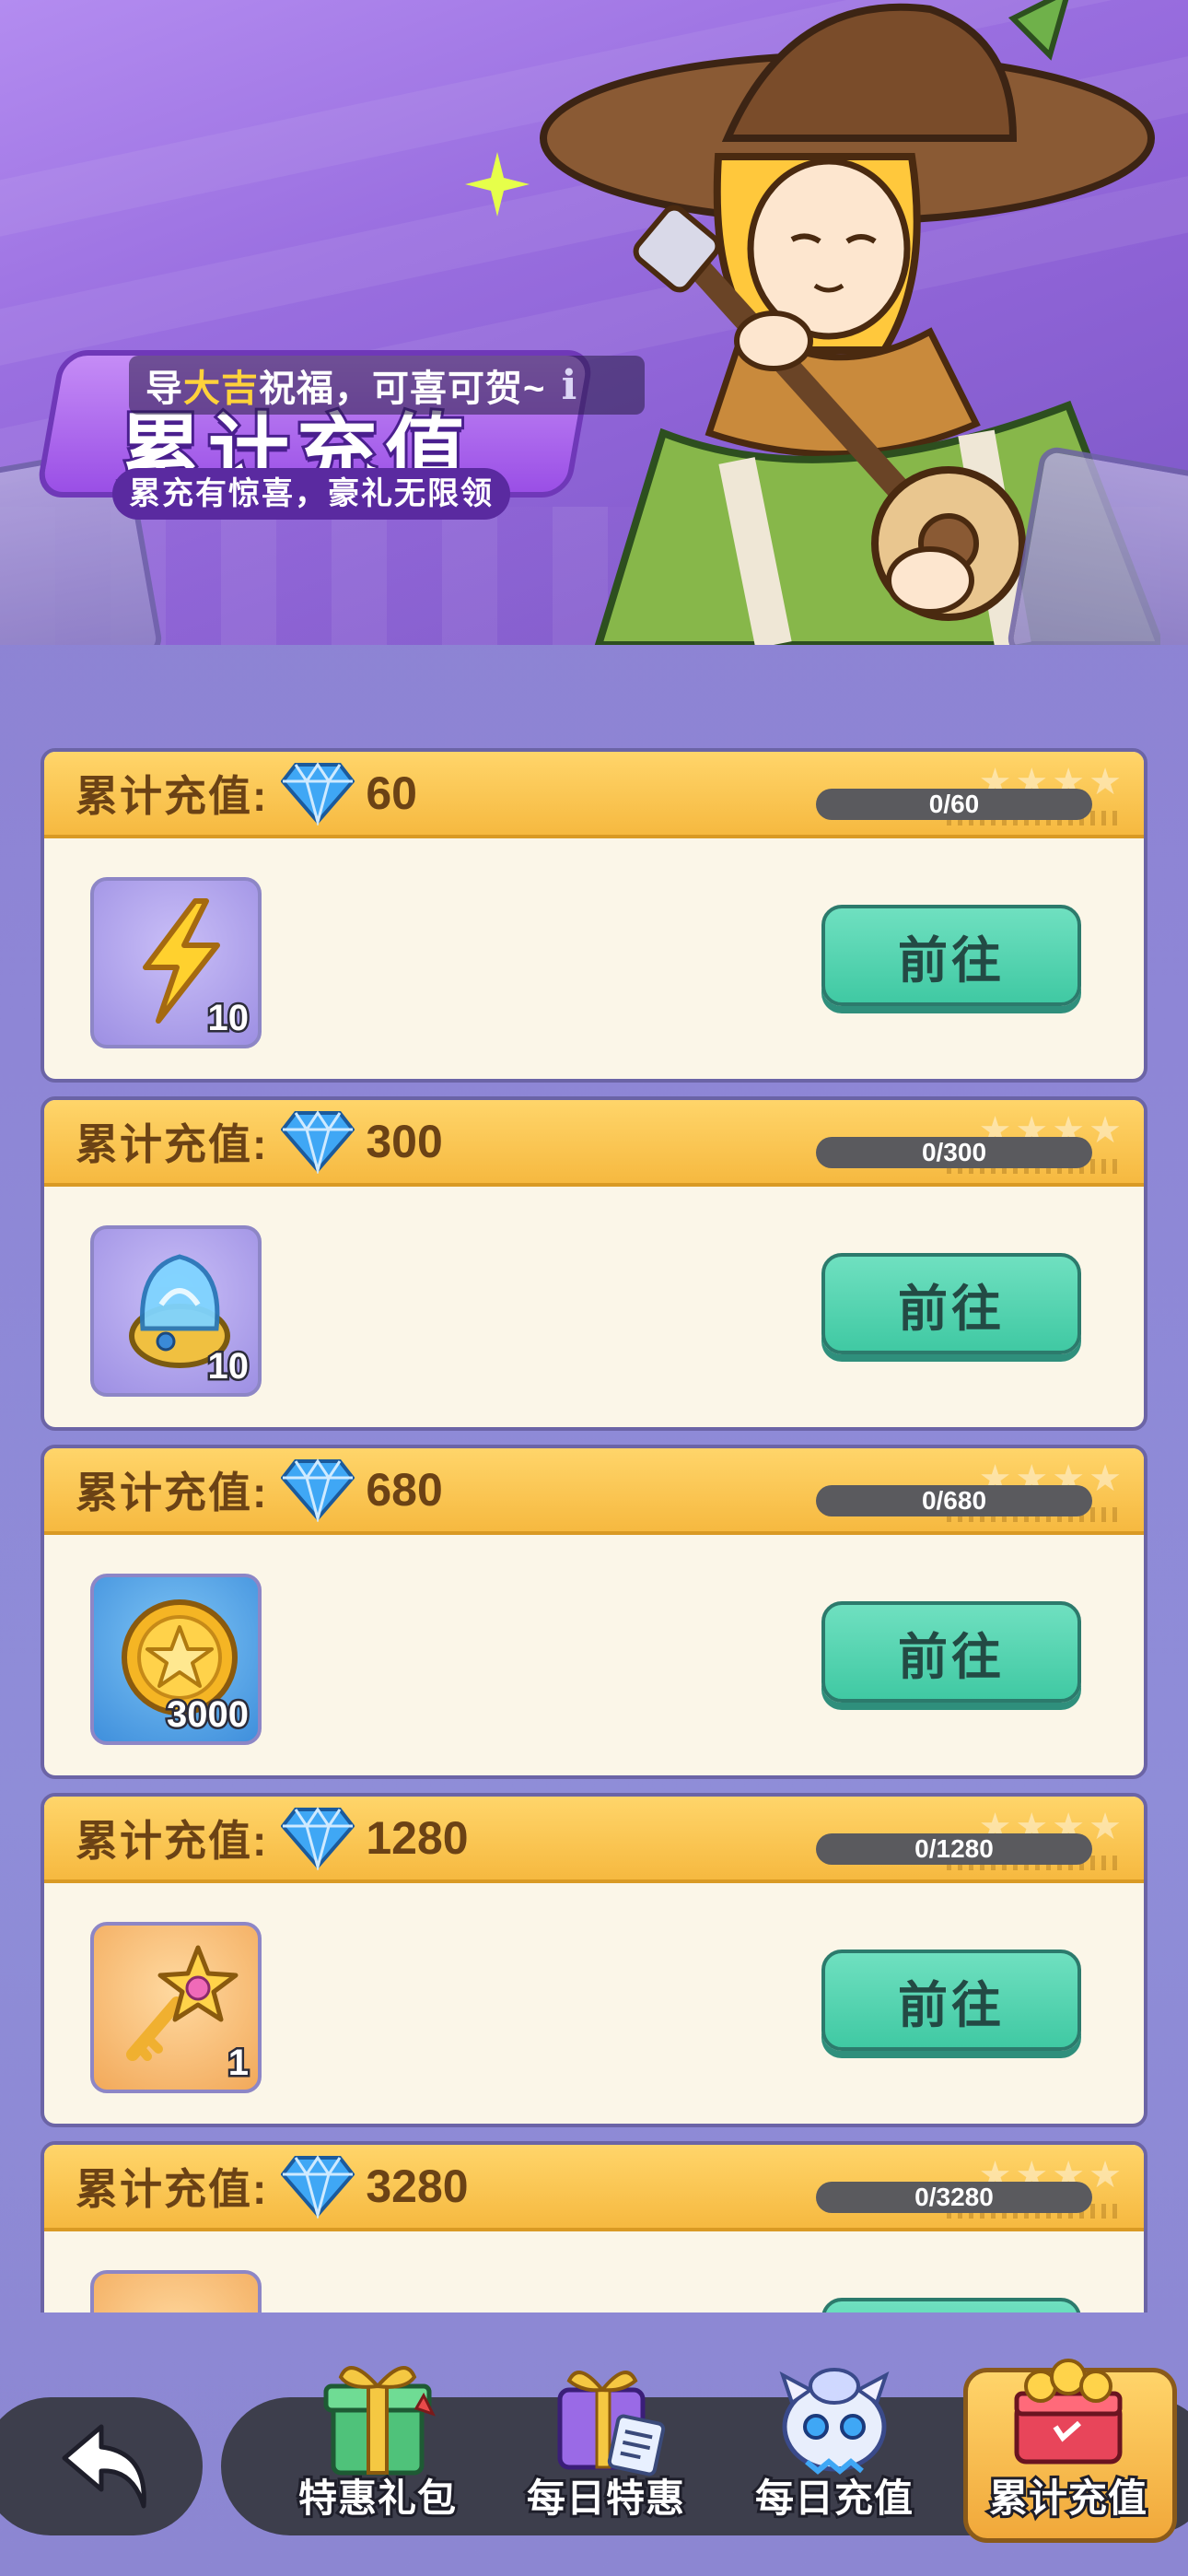 This screenshot has width=1188, height=2576. I want to click on reward-quantity: 1, so click(238, 2063).